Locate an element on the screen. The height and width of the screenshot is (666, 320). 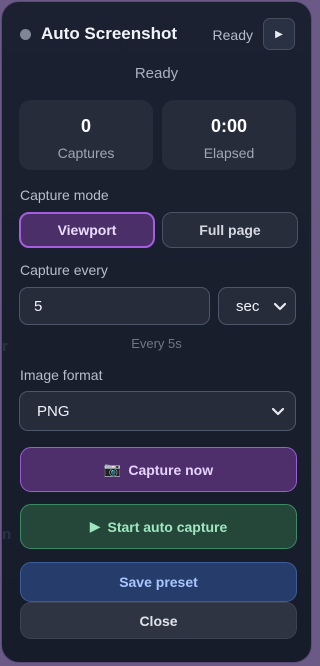
start-auto-capture-button: ▶ Start auto capture is located at coordinates (158, 526).